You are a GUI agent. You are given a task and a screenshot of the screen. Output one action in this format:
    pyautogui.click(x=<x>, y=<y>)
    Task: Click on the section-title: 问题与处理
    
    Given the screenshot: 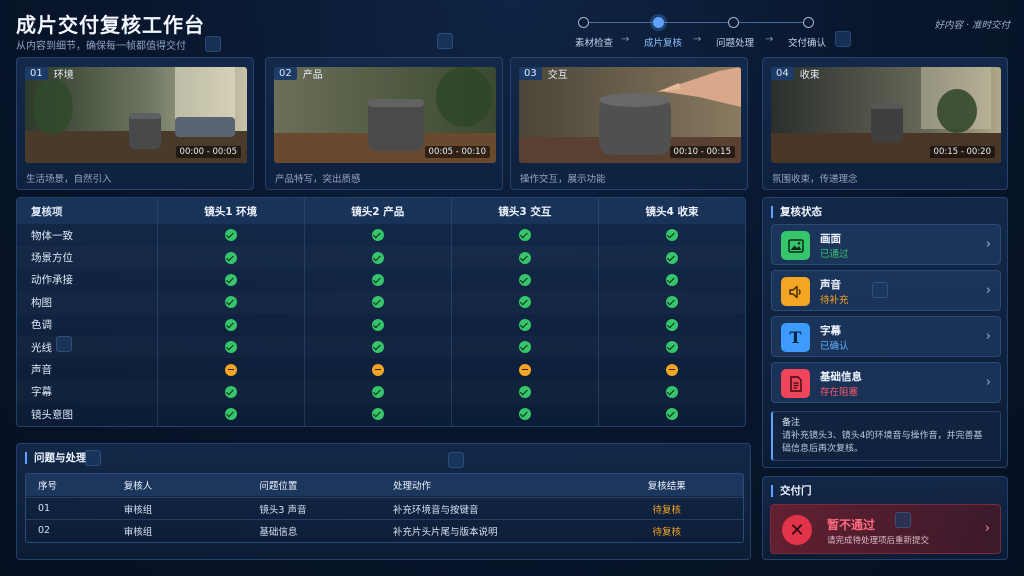 What is the action you would take?
    pyautogui.click(x=56, y=458)
    